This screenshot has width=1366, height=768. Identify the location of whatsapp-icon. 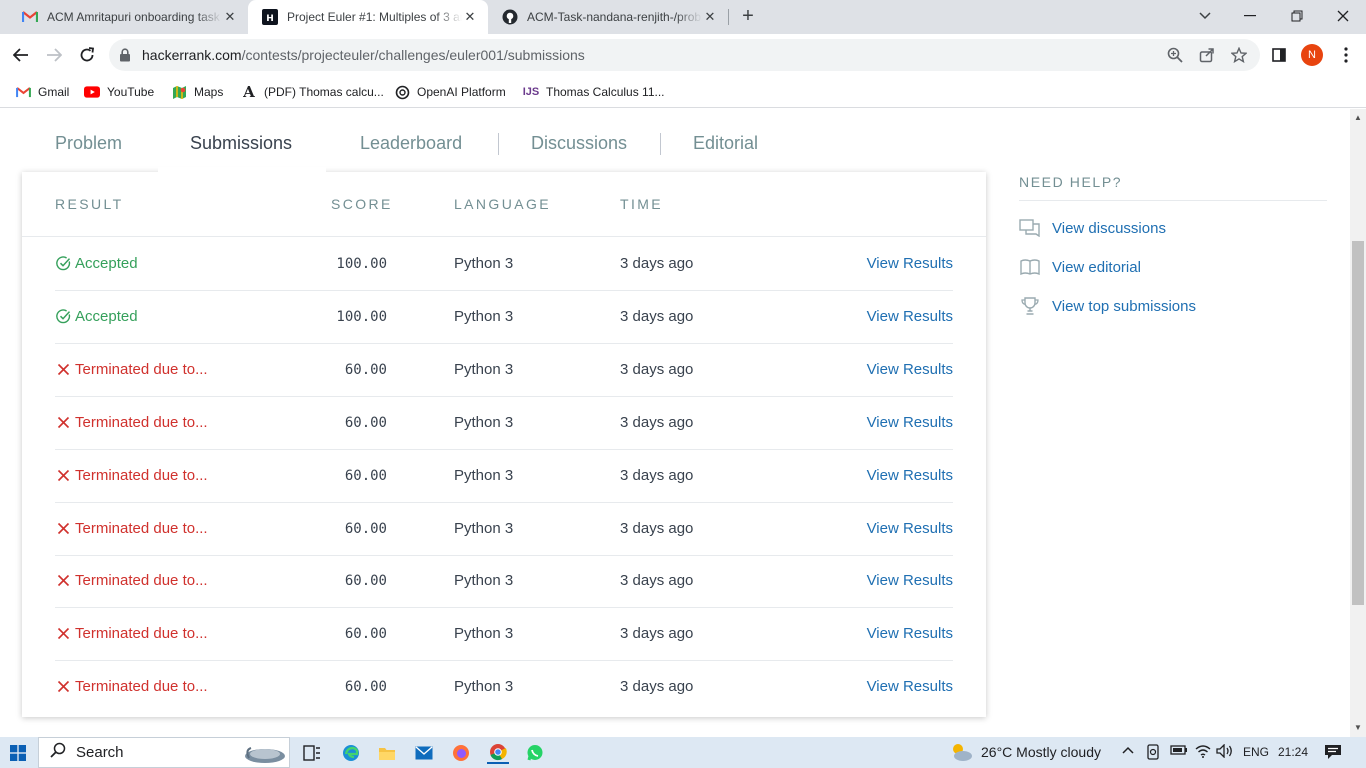
(535, 753).